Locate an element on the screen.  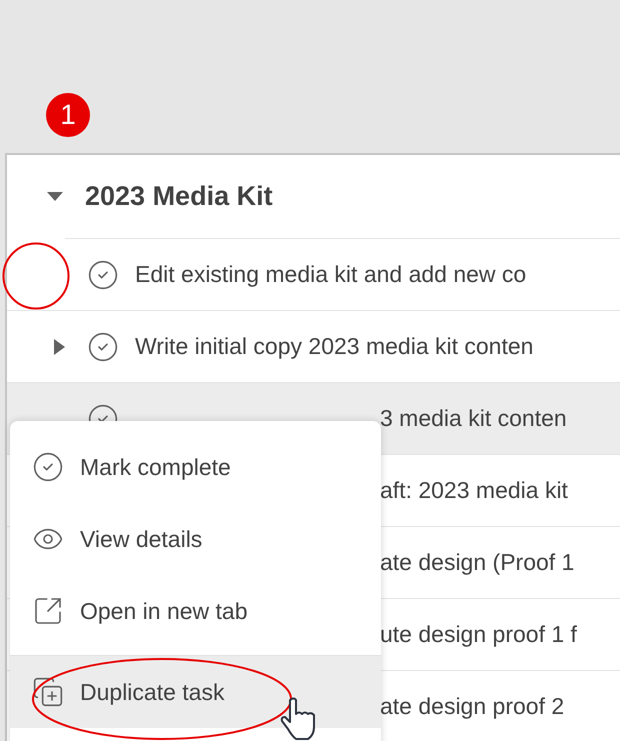
highlight-ring is located at coordinates (36, 276).